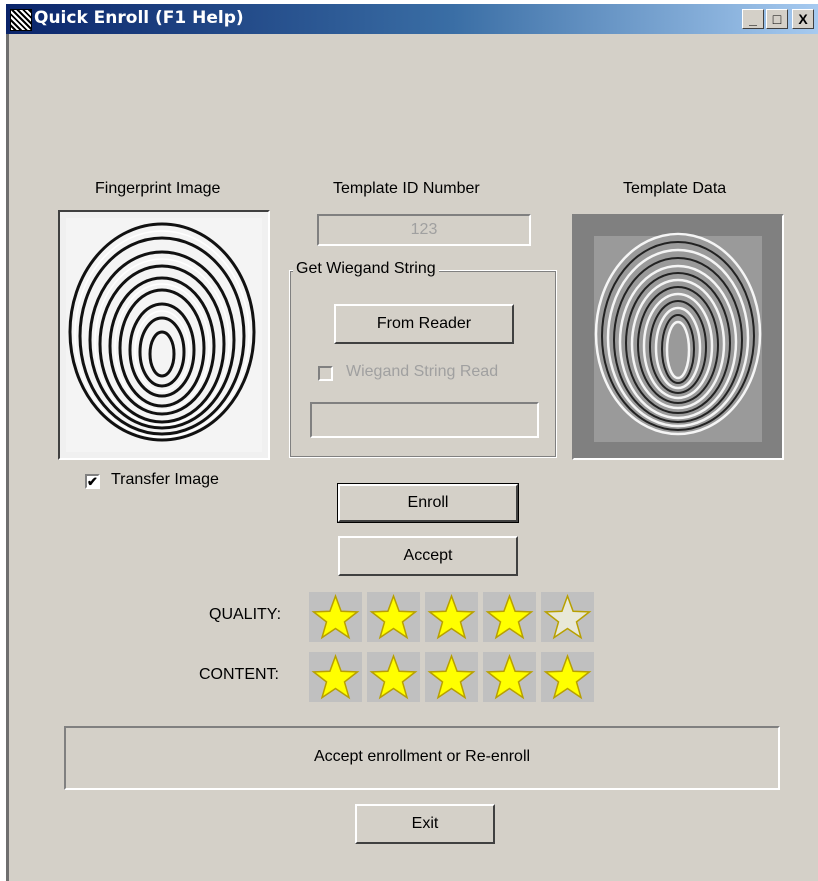 The height and width of the screenshot is (881, 818). I want to click on status-message: Accept enrollment or Re-enroll, so click(422, 756).